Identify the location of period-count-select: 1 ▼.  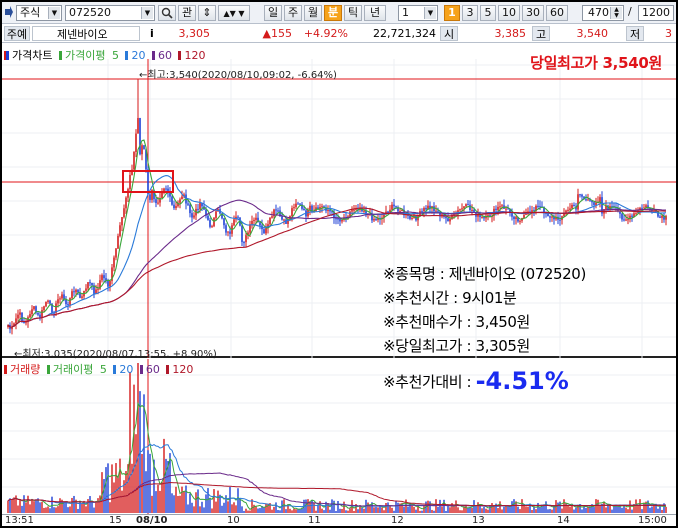
(418, 13).